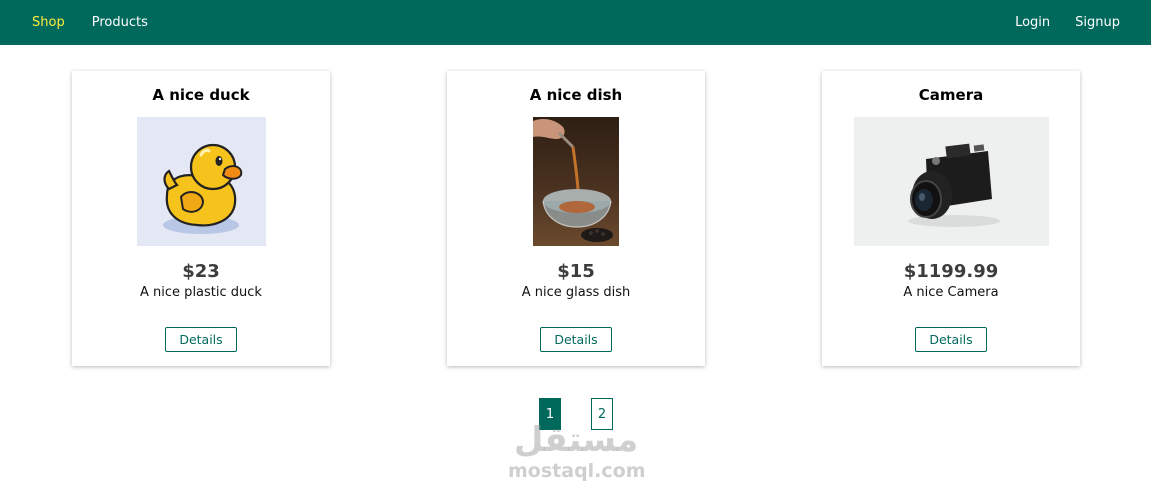  Describe the element at coordinates (201, 181) in the screenshot. I see `duck-image` at that location.